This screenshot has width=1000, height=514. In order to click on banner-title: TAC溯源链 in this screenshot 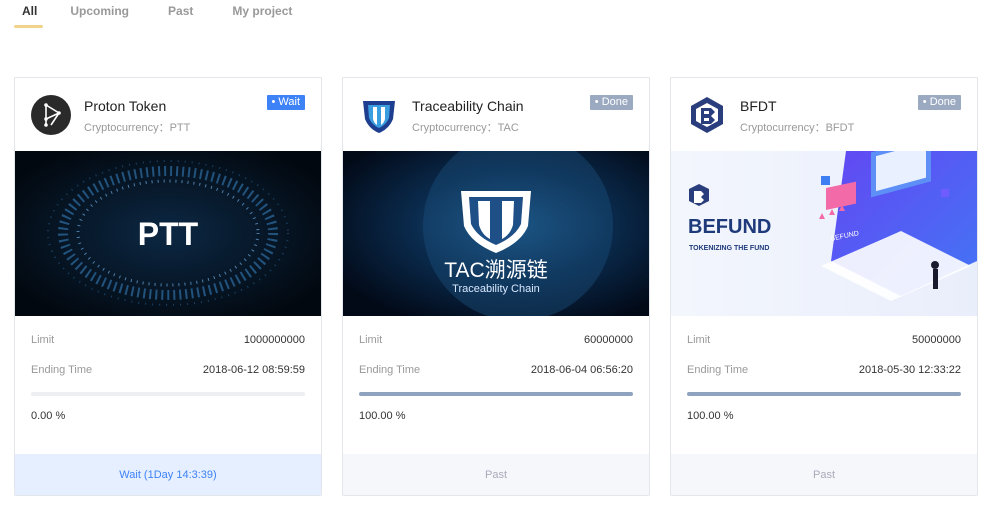, I will do `click(495, 270)`.